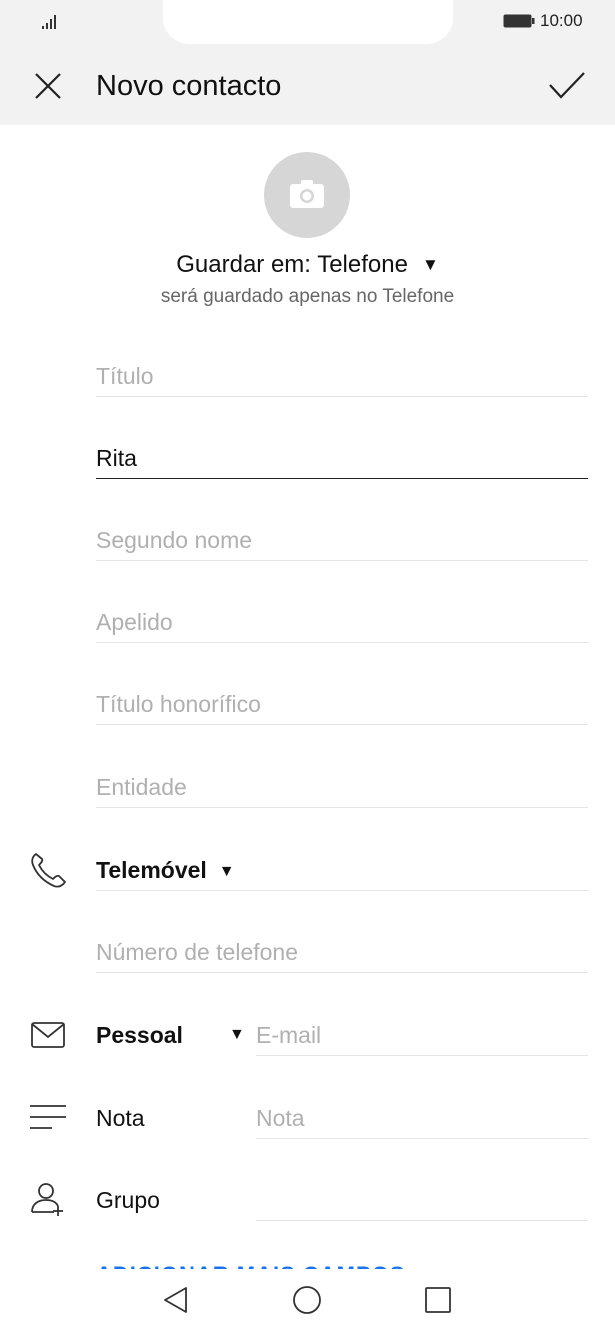 This screenshot has width=615, height=1334. What do you see at coordinates (561, 20) in the screenshot?
I see `status-time: 10:00` at bounding box center [561, 20].